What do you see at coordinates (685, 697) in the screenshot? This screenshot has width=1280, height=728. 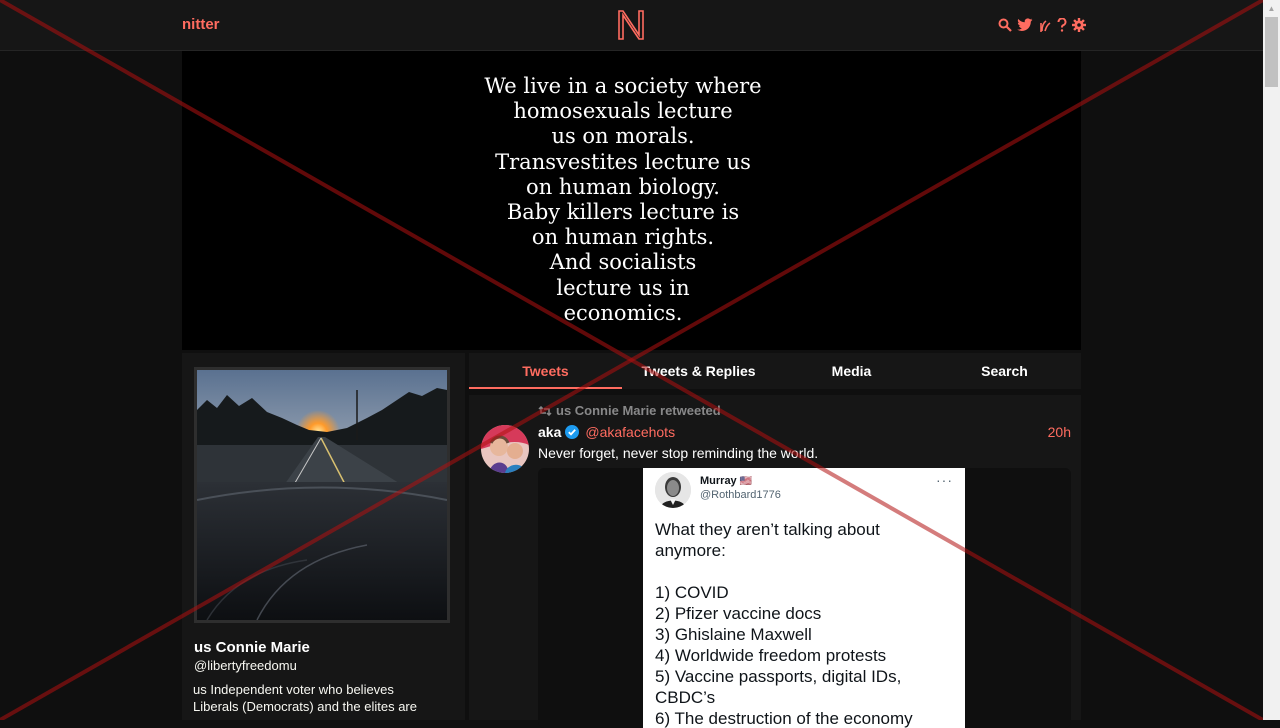 I see `embedded-line: CBDC’s` at bounding box center [685, 697].